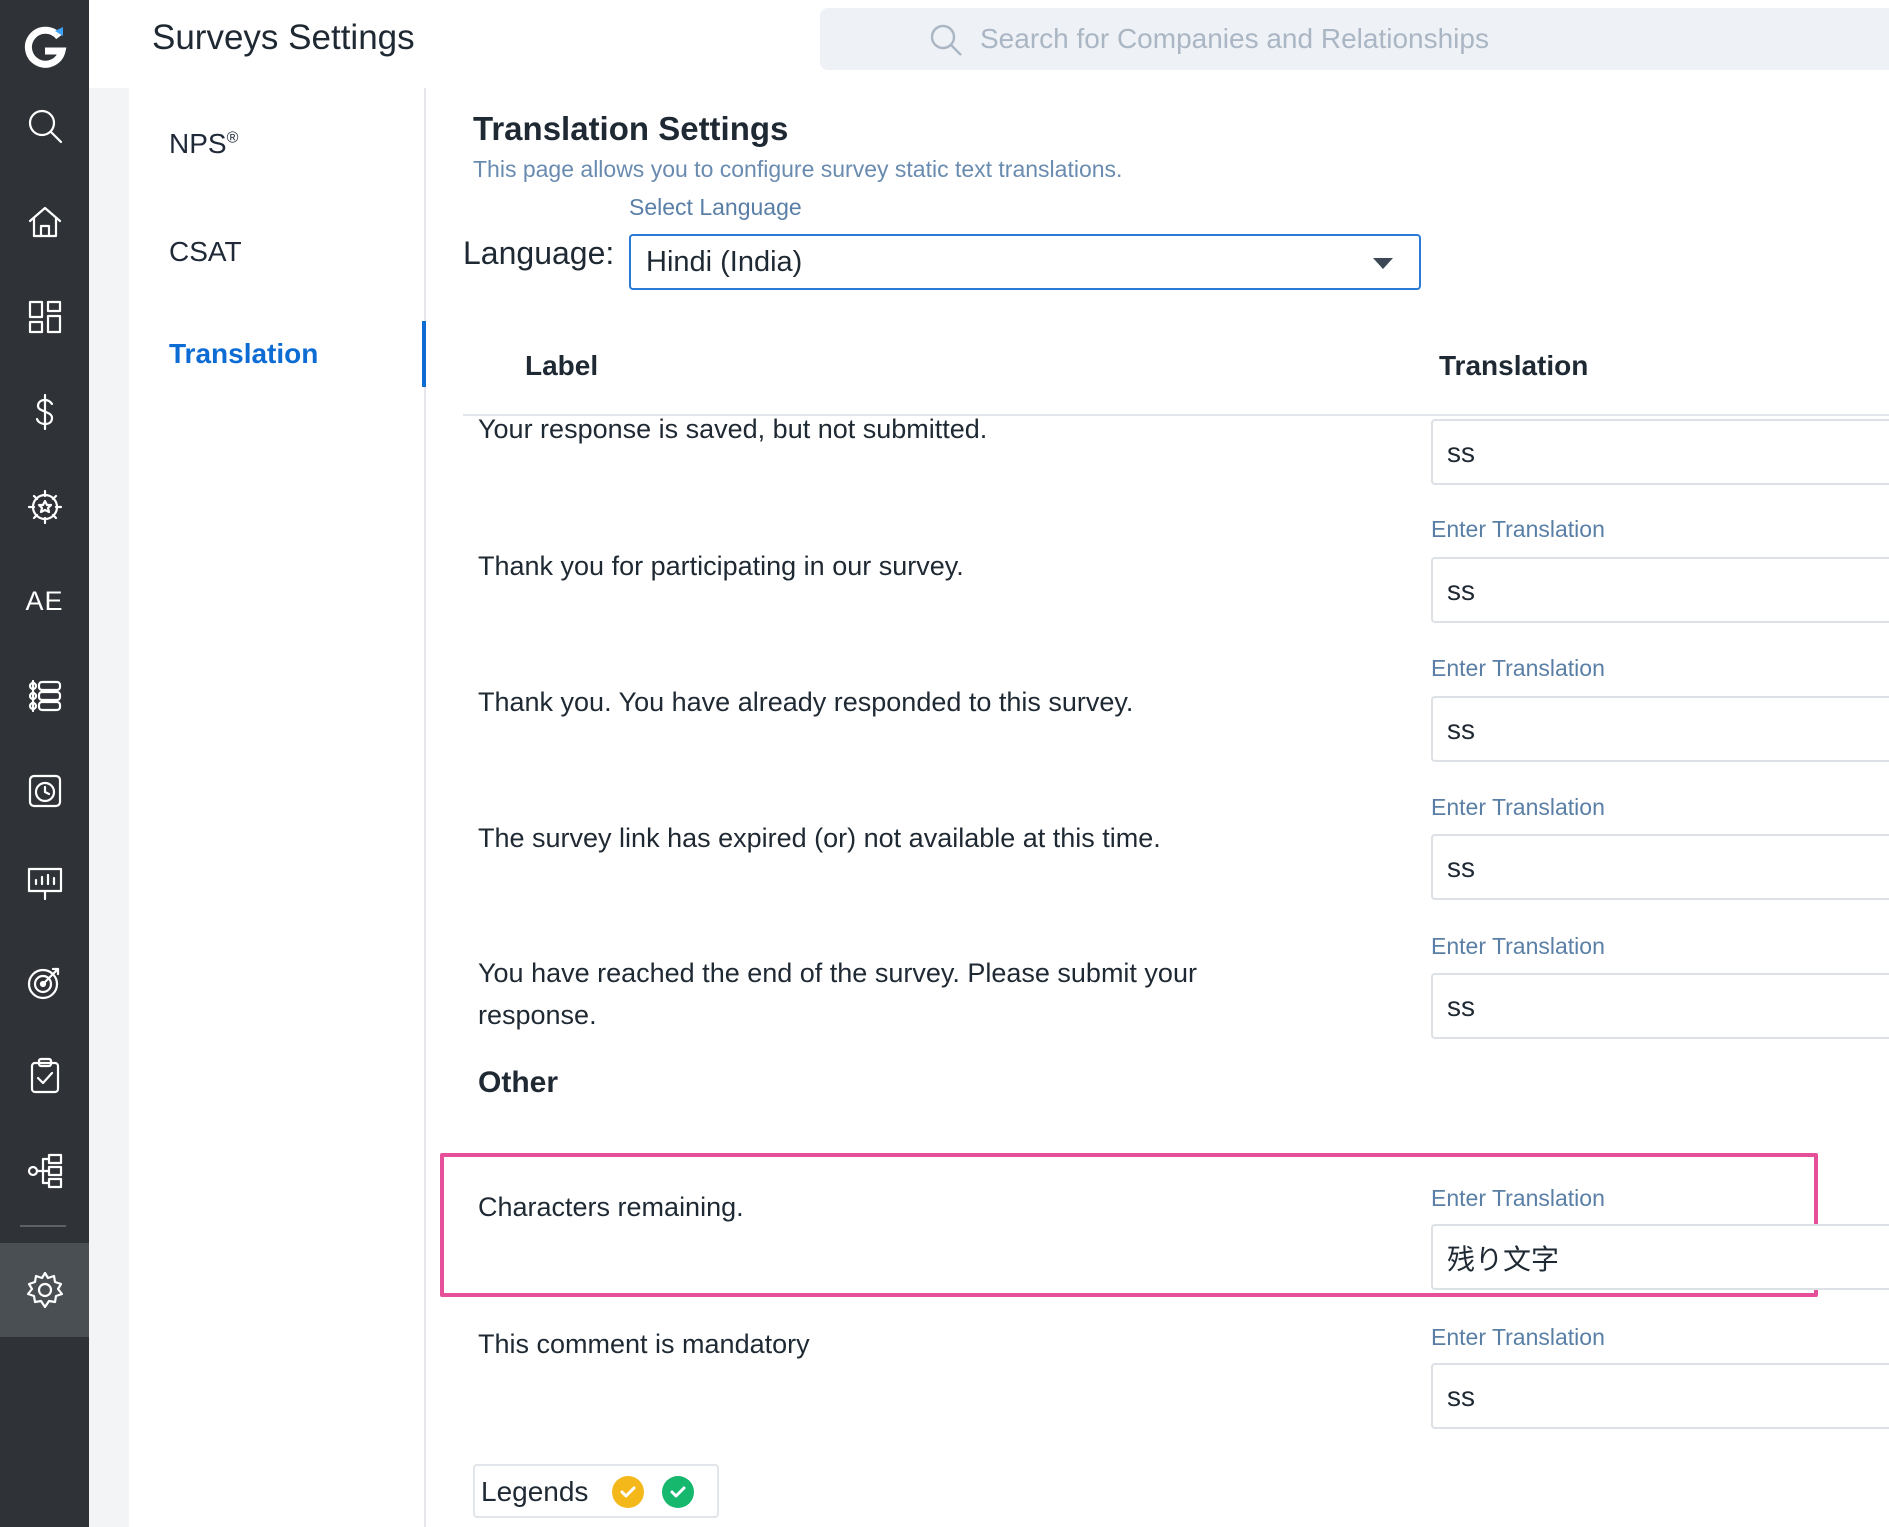 Image resolution: width=1889 pixels, height=1527 pixels. What do you see at coordinates (44, 222) in the screenshot?
I see `home-icon` at bounding box center [44, 222].